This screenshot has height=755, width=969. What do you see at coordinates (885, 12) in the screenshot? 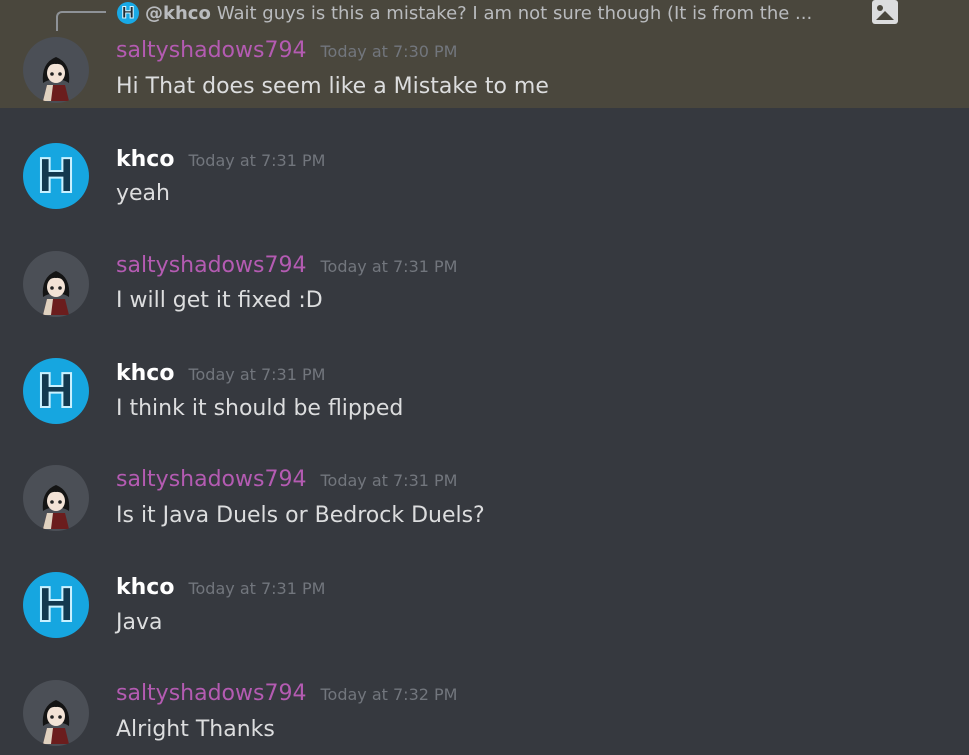
I see `image-icon` at bounding box center [885, 12].